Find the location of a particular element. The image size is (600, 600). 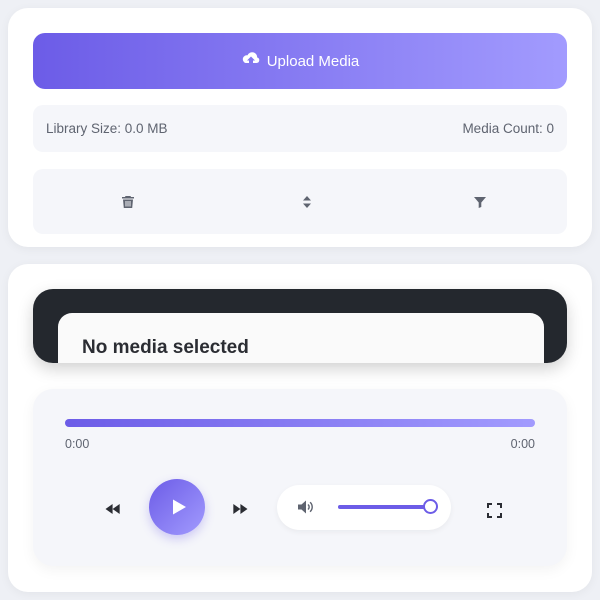

fast-forward-icon is located at coordinates (240, 509).